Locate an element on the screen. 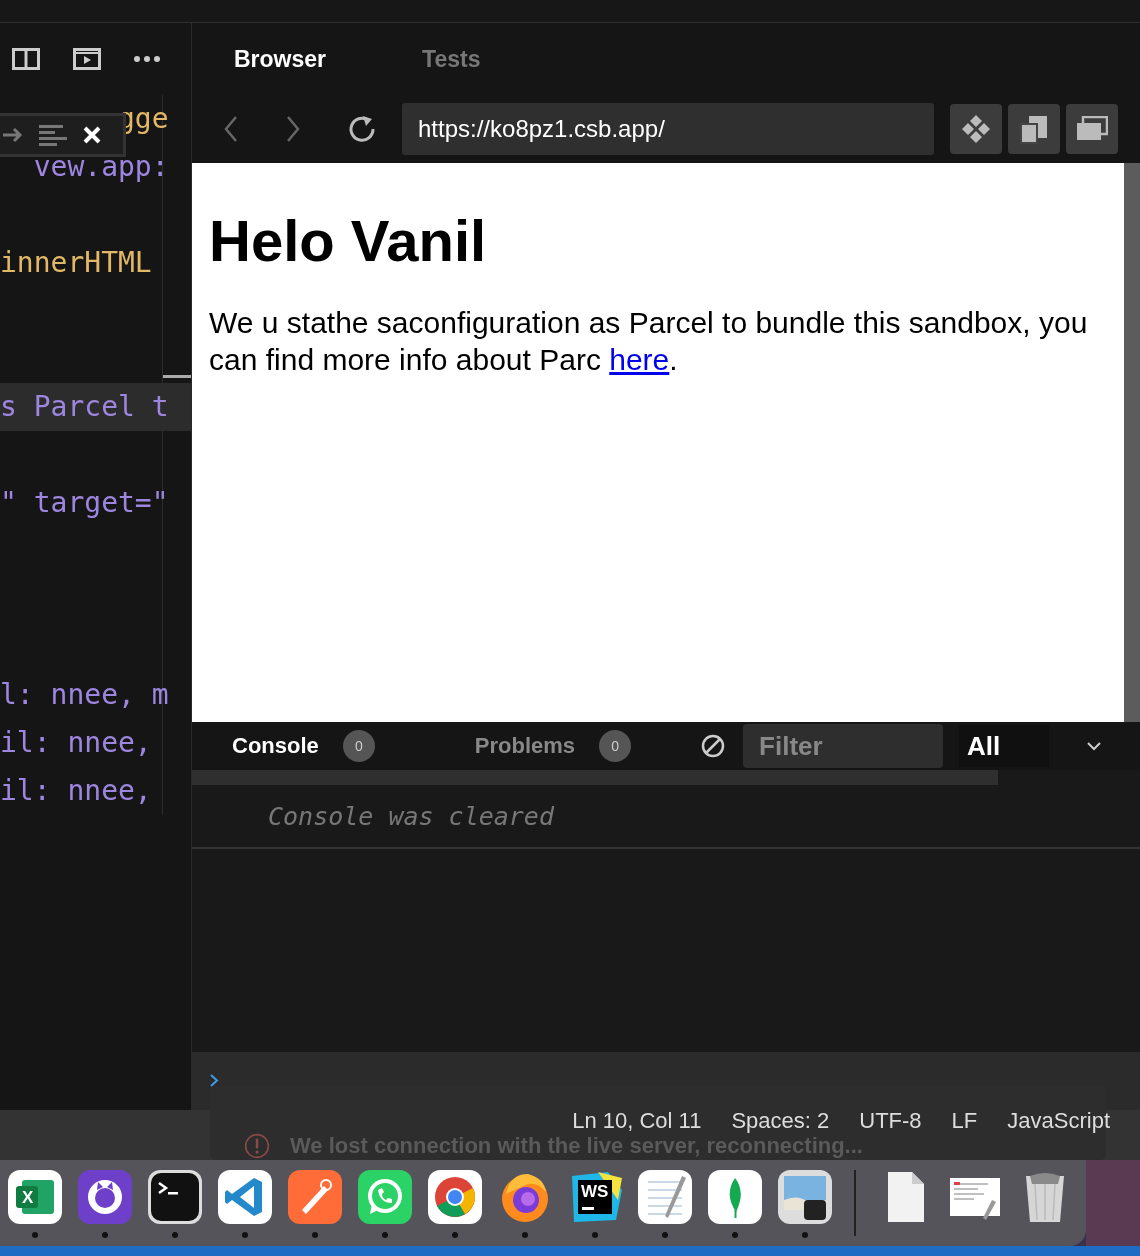 This screenshot has width=1140, height=1256. pen-app-icon is located at coordinates (315, 1197).